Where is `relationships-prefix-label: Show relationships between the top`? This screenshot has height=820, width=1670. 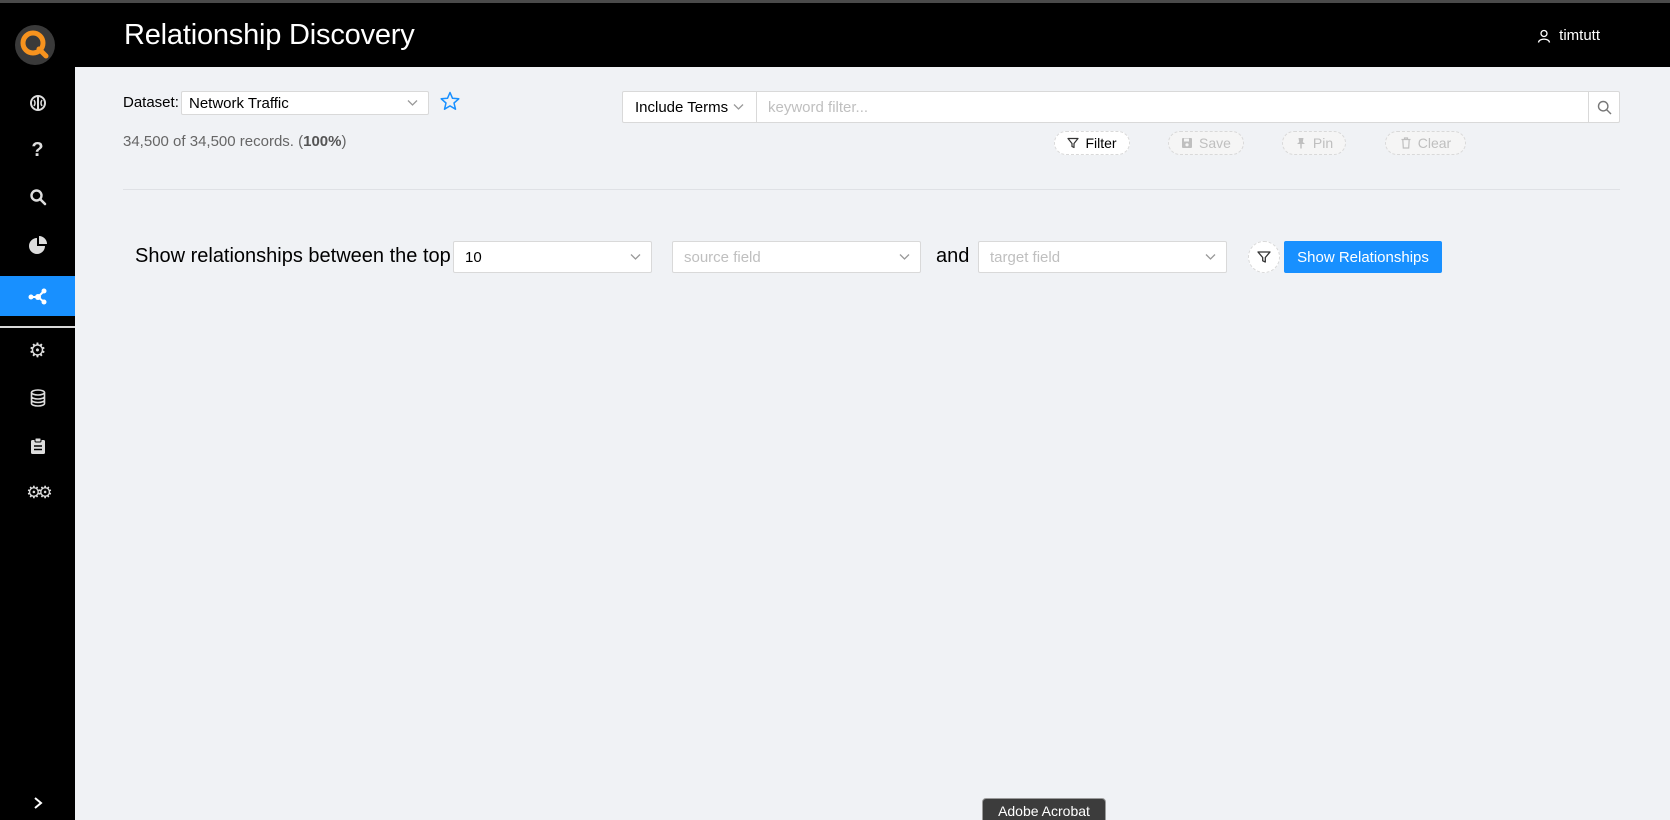 relationships-prefix-label: Show relationships between the top is located at coordinates (293, 256).